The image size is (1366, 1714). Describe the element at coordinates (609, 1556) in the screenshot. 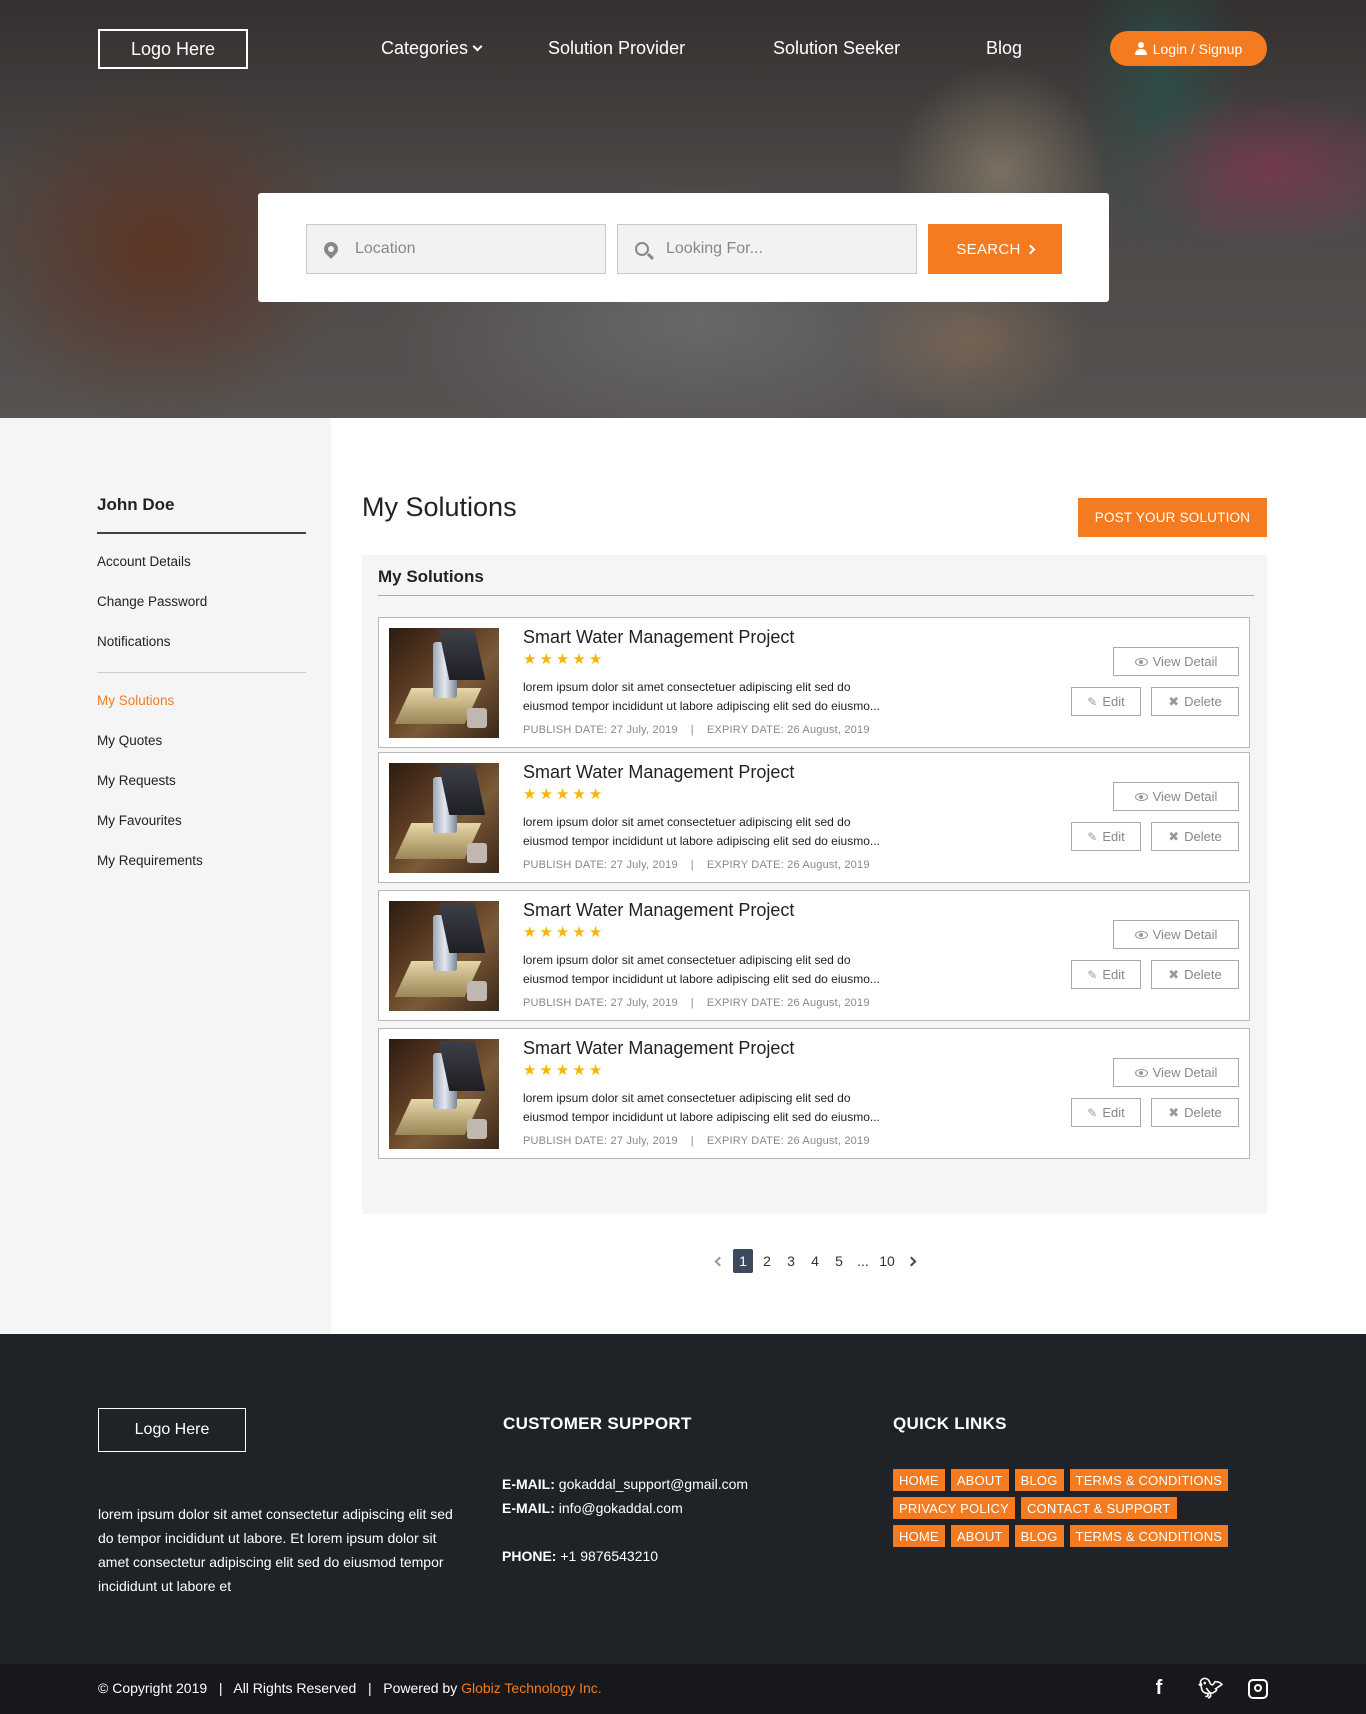

I see `phone-value: +1 9876543210` at that location.